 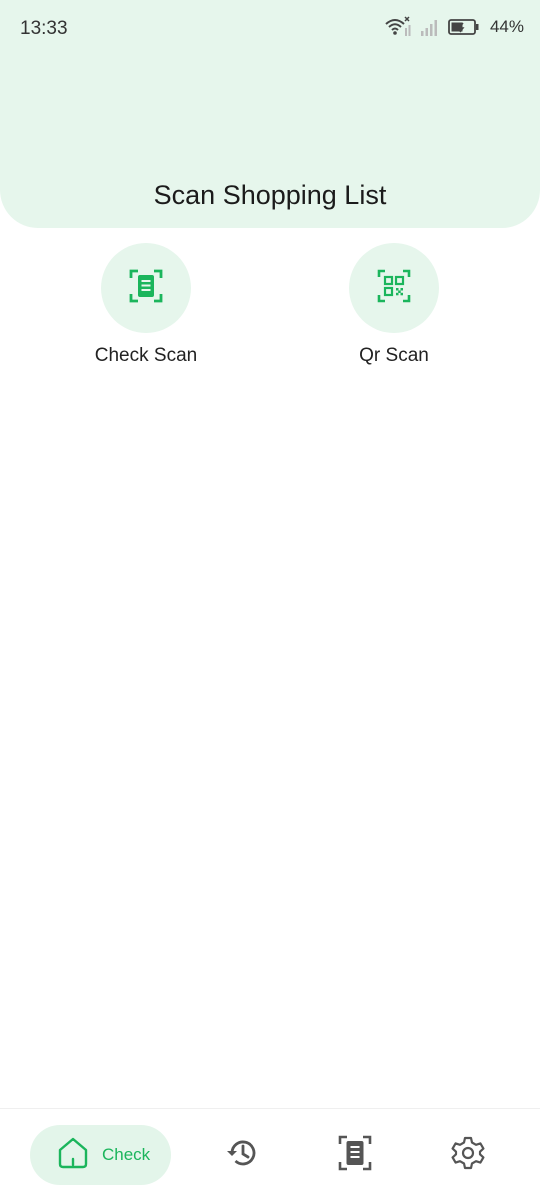 I want to click on qr-scan-icon-circle, so click(x=394, y=288).